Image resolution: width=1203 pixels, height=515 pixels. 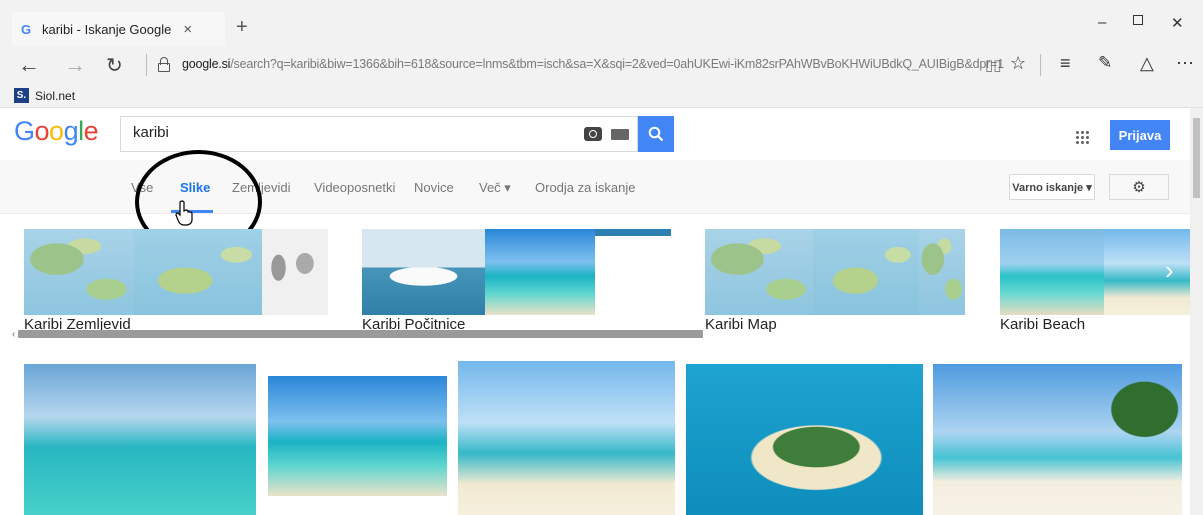 What do you see at coordinates (601, 96) in the screenshot?
I see `favorites-bar: S. Siol.net` at bounding box center [601, 96].